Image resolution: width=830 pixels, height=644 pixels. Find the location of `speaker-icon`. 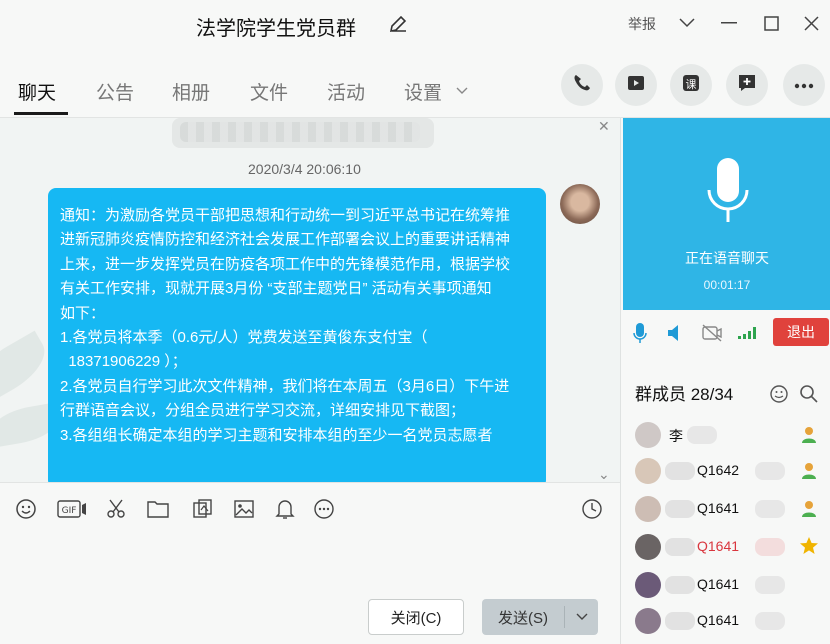

speaker-icon is located at coordinates (674, 333).